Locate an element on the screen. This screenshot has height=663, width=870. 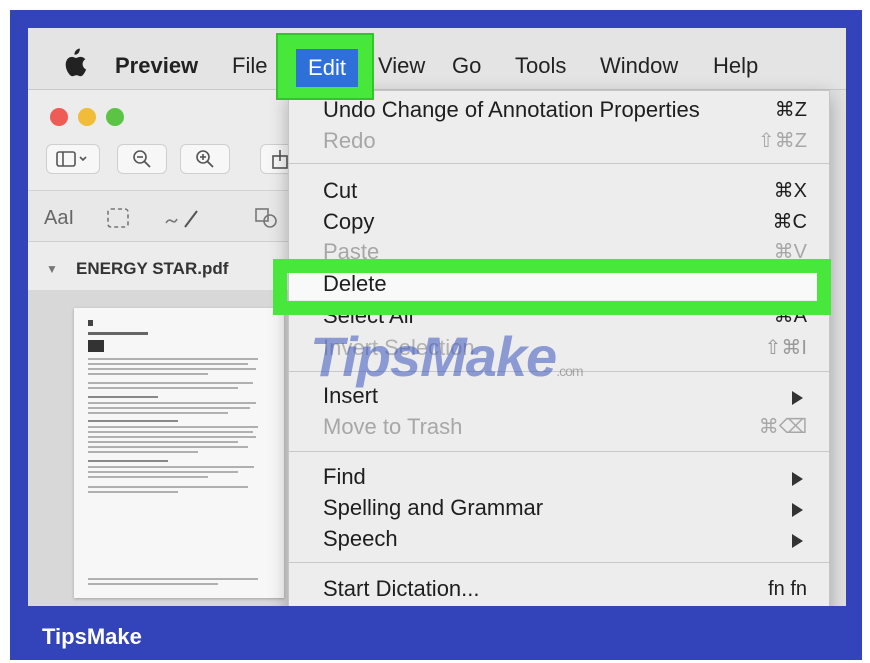
invert-selection-shortcut: ⇧⌘I is located at coordinates (785, 348).